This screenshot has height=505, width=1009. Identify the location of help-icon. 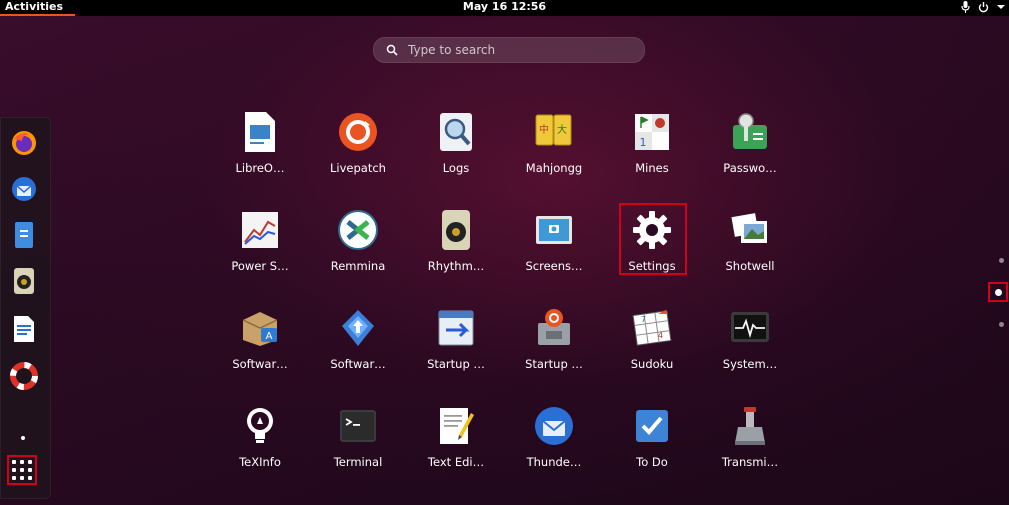
(24, 376).